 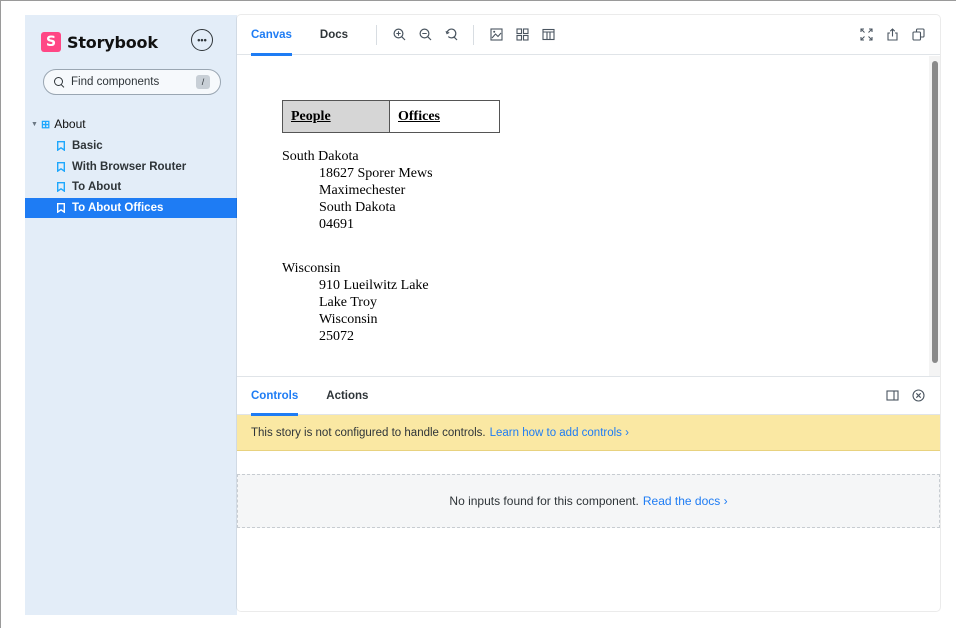 What do you see at coordinates (892, 396) in the screenshot?
I see `panel-position-icon` at bounding box center [892, 396].